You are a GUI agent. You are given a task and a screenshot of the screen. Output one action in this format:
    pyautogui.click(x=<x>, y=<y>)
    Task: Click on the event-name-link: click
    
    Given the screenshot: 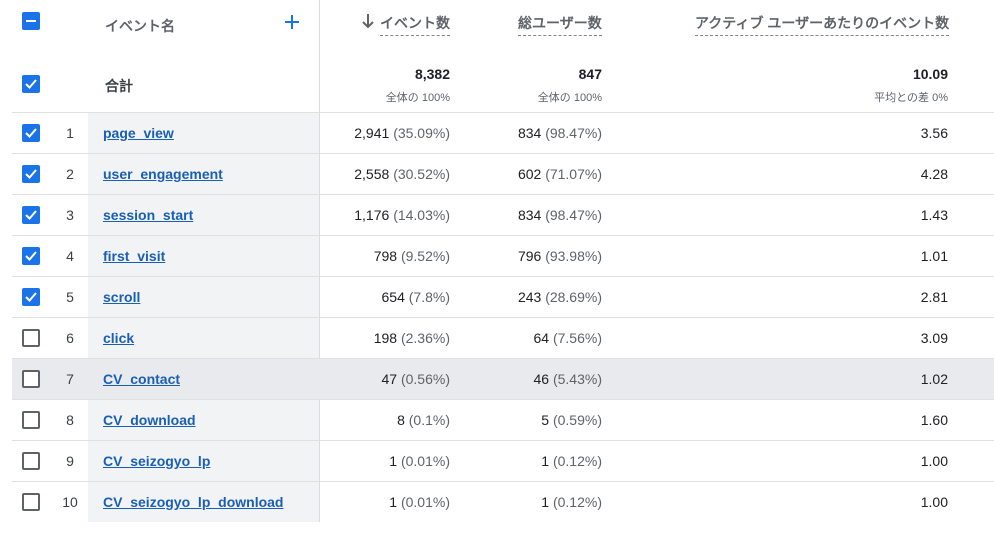 What is the action you would take?
    pyautogui.click(x=118, y=338)
    